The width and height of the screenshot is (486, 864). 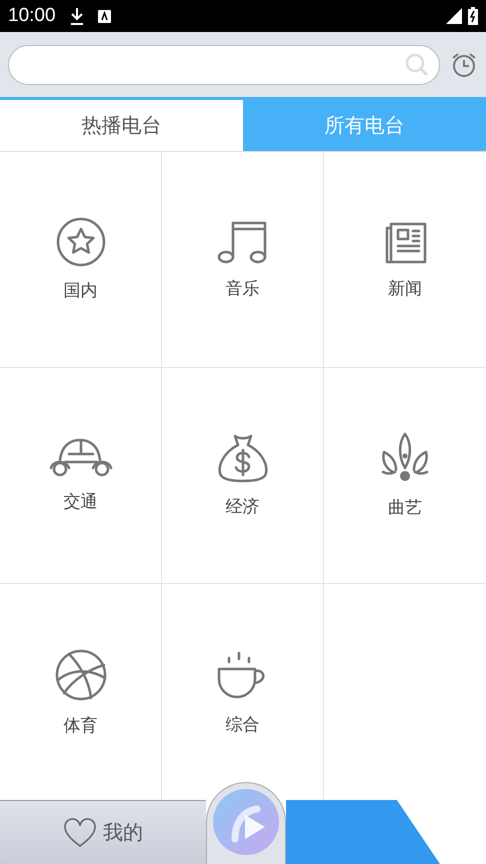 I want to click on download-icon, so click(x=77, y=16).